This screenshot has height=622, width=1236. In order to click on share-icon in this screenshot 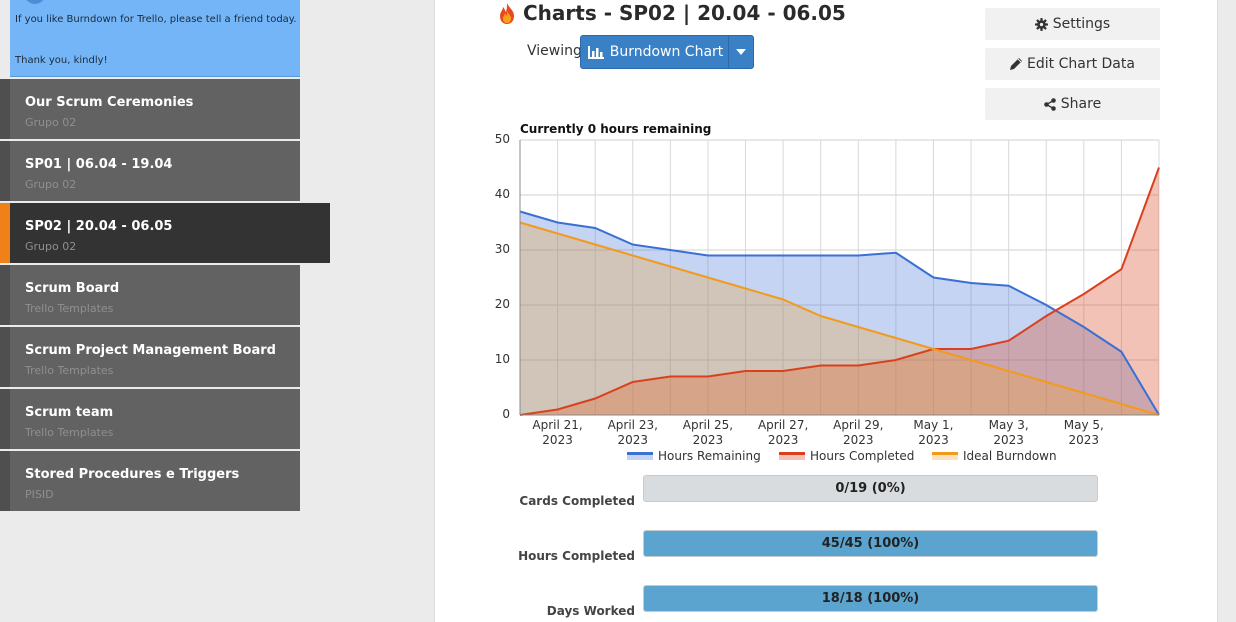, I will do `click(1049, 104)`.